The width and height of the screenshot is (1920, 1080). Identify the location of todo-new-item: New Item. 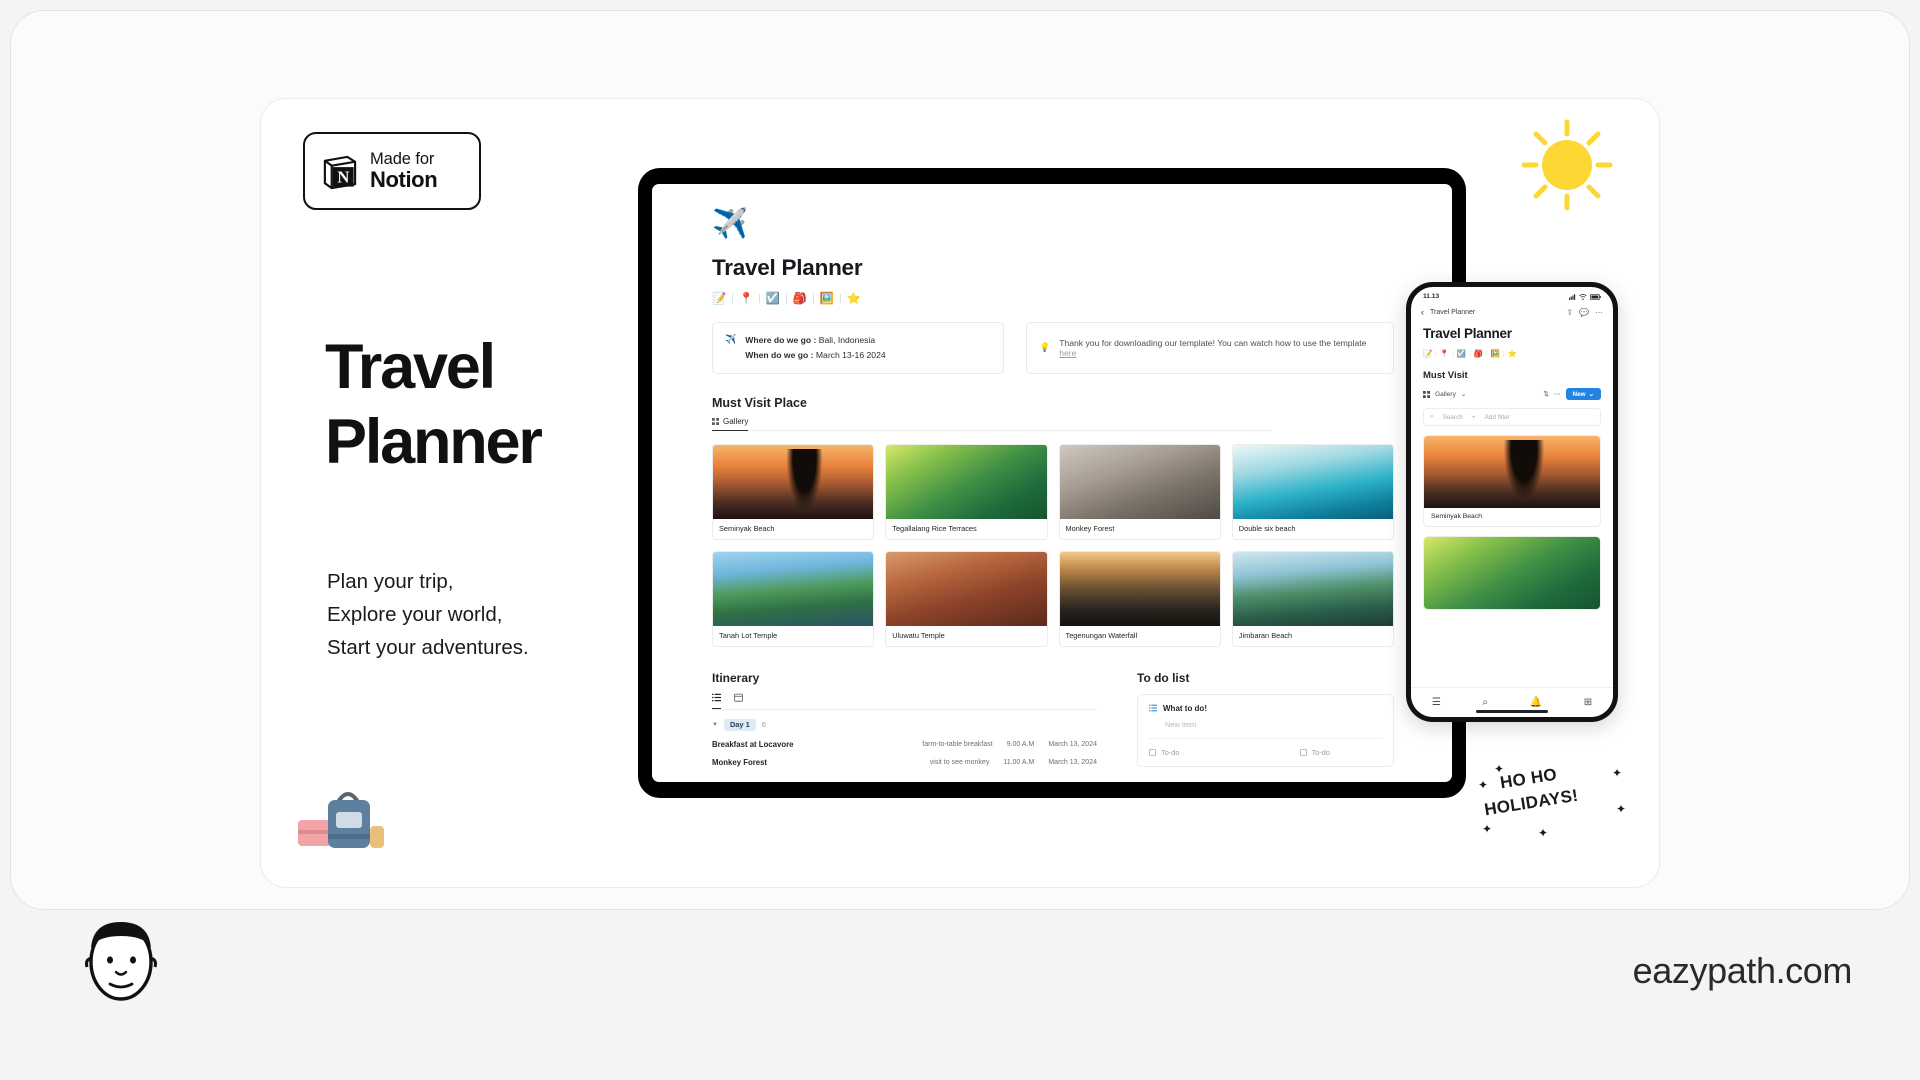
(1273, 724).